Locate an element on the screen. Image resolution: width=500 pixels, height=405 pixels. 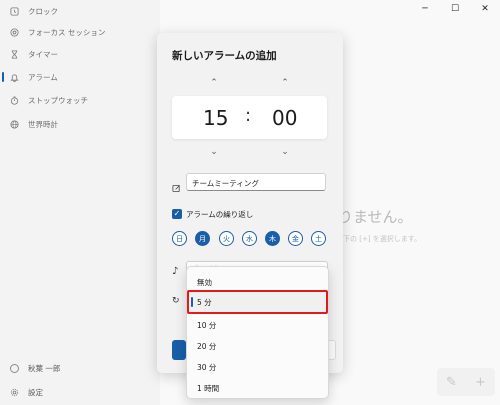
sidebar-item-settings: 設定 is located at coordinates (80, 392).